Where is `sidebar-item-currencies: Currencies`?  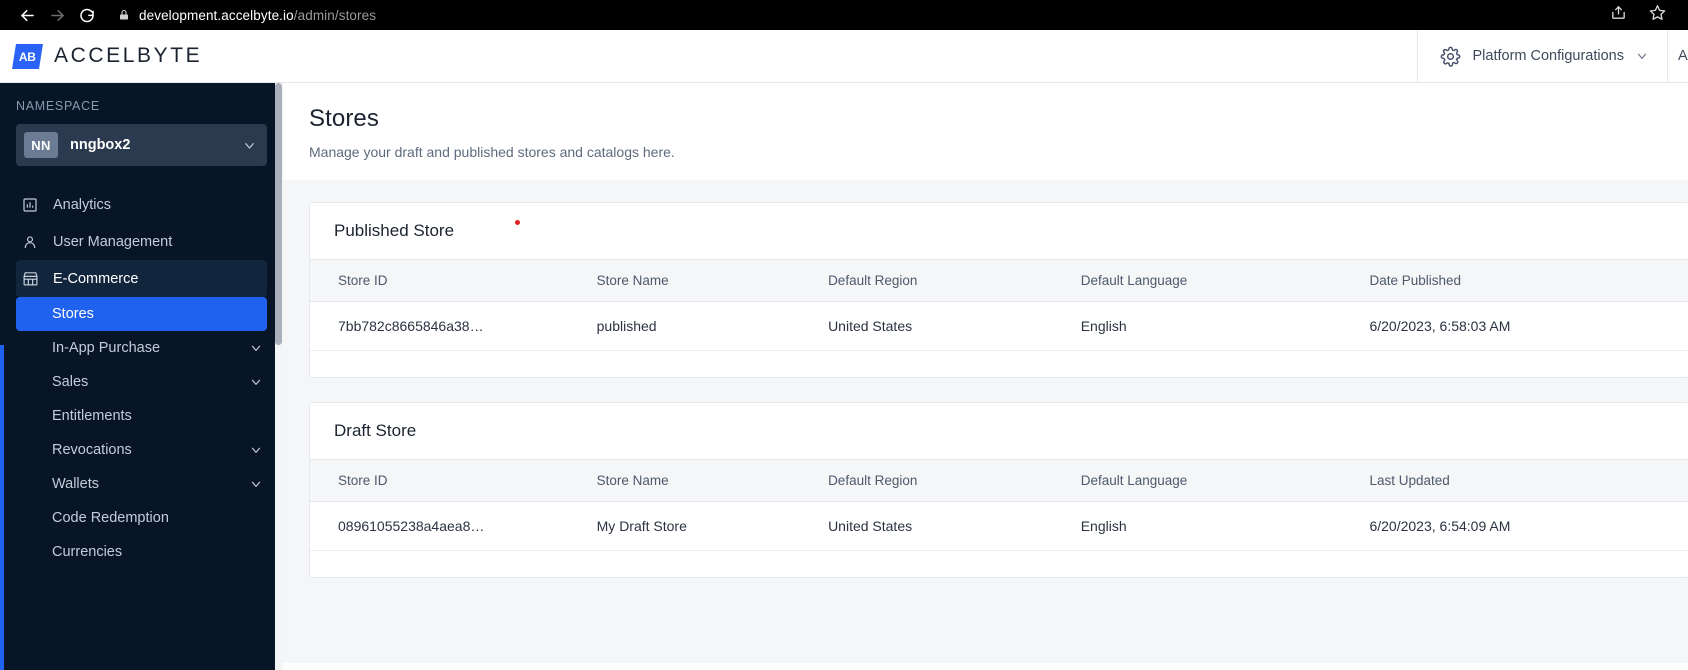
sidebar-item-currencies: Currencies is located at coordinates (141, 552).